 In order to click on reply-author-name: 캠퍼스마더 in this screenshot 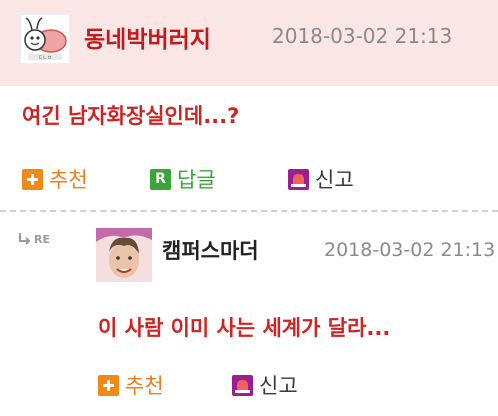, I will do `click(210, 250)`.